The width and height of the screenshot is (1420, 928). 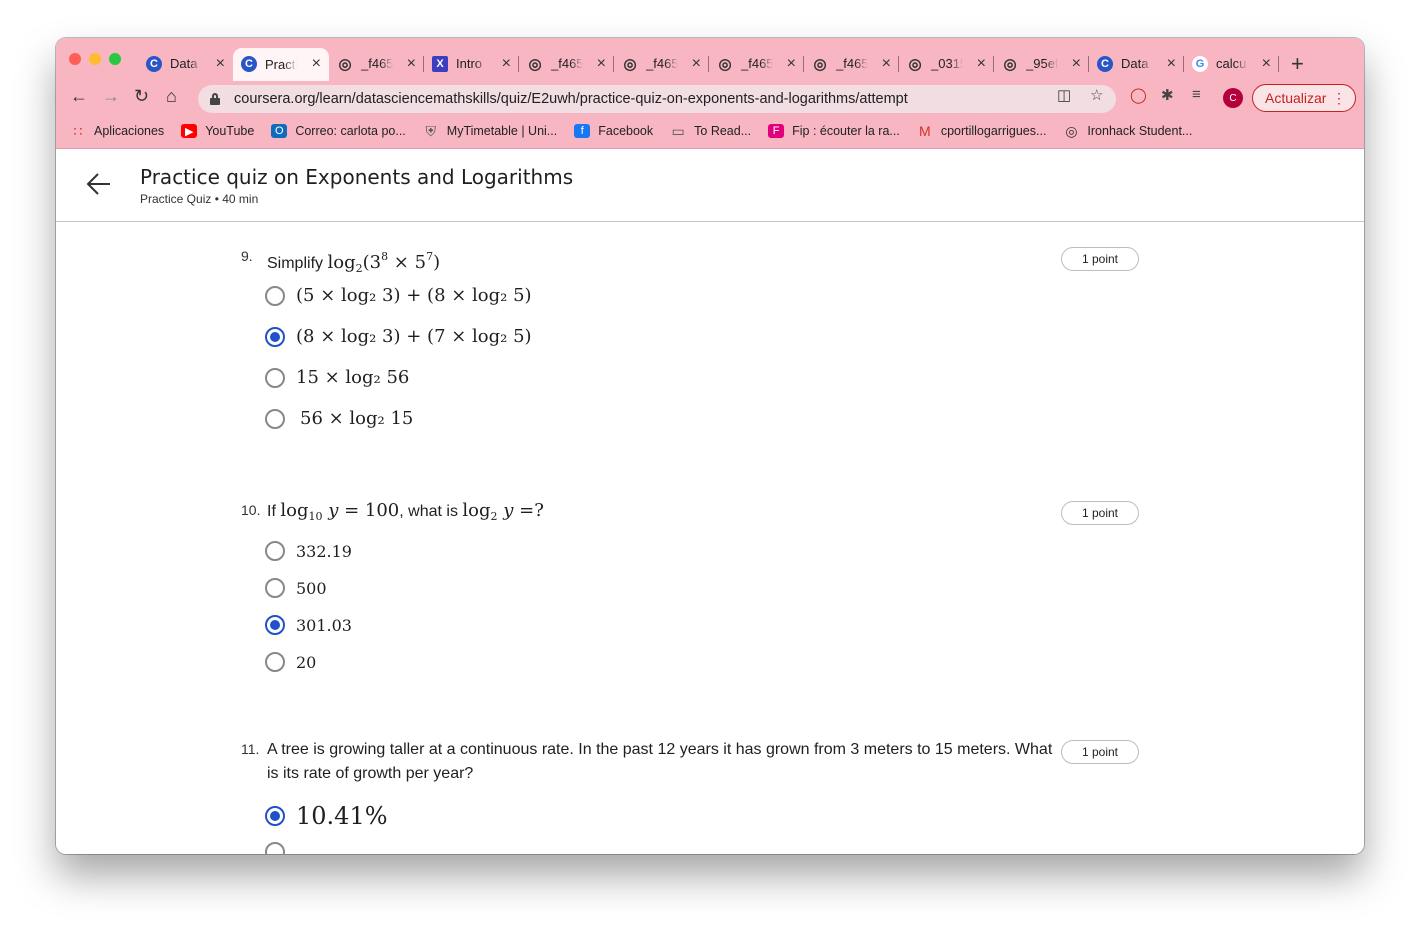 What do you see at coordinates (1233, 98) in the screenshot?
I see `profile-avatar: C` at bounding box center [1233, 98].